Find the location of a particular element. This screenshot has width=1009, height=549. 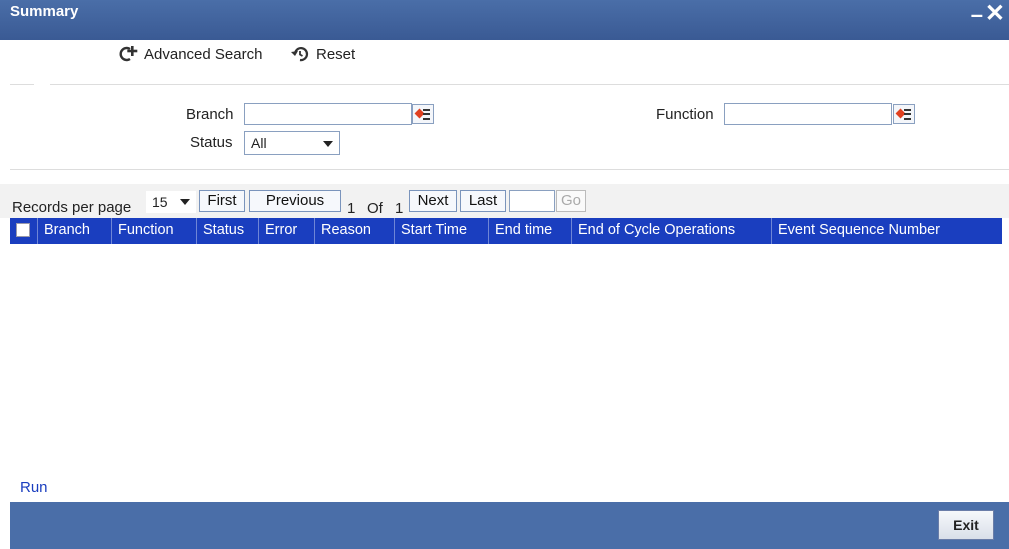

status-label: Status is located at coordinates (211, 142).